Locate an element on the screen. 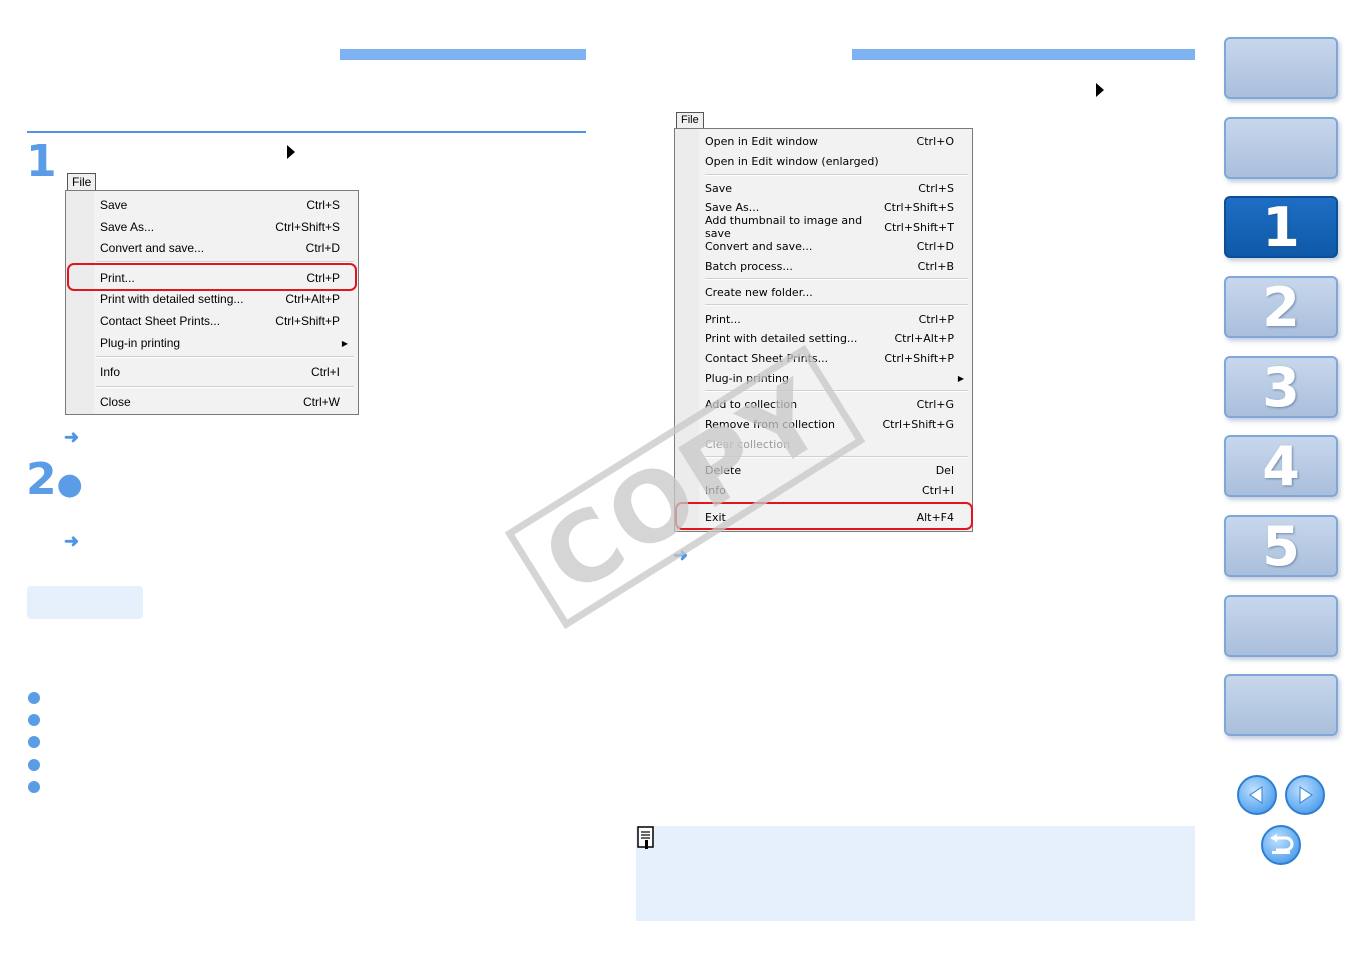 The height and width of the screenshot is (954, 1350). chapter-tab-intro is located at coordinates (1281, 68).